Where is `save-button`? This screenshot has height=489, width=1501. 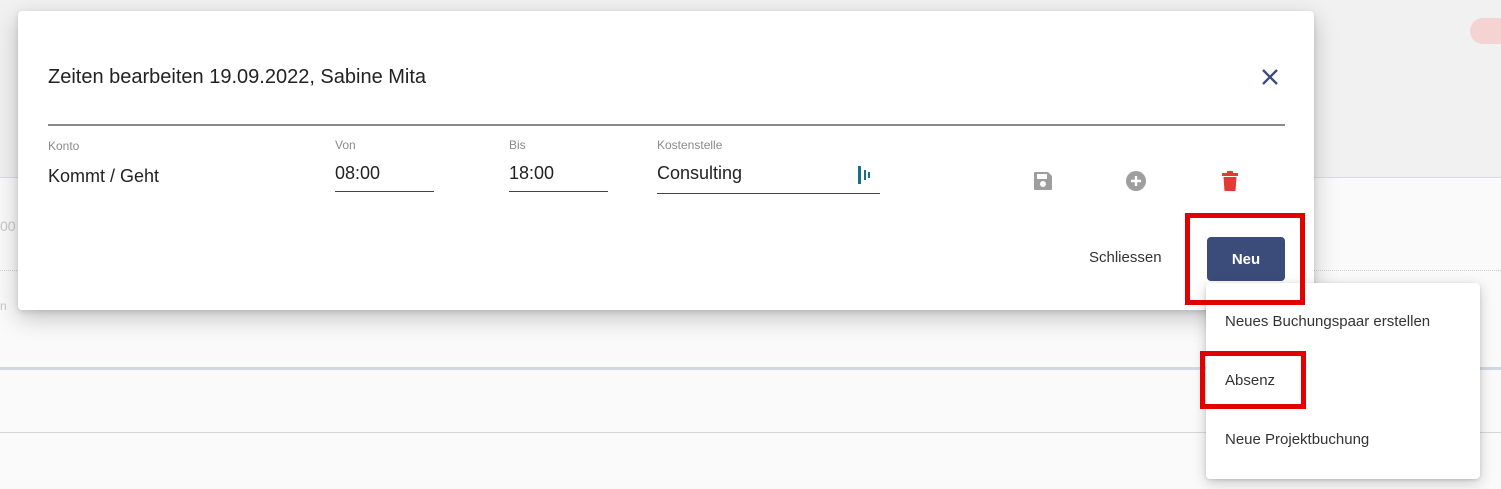 save-button is located at coordinates (1043, 181).